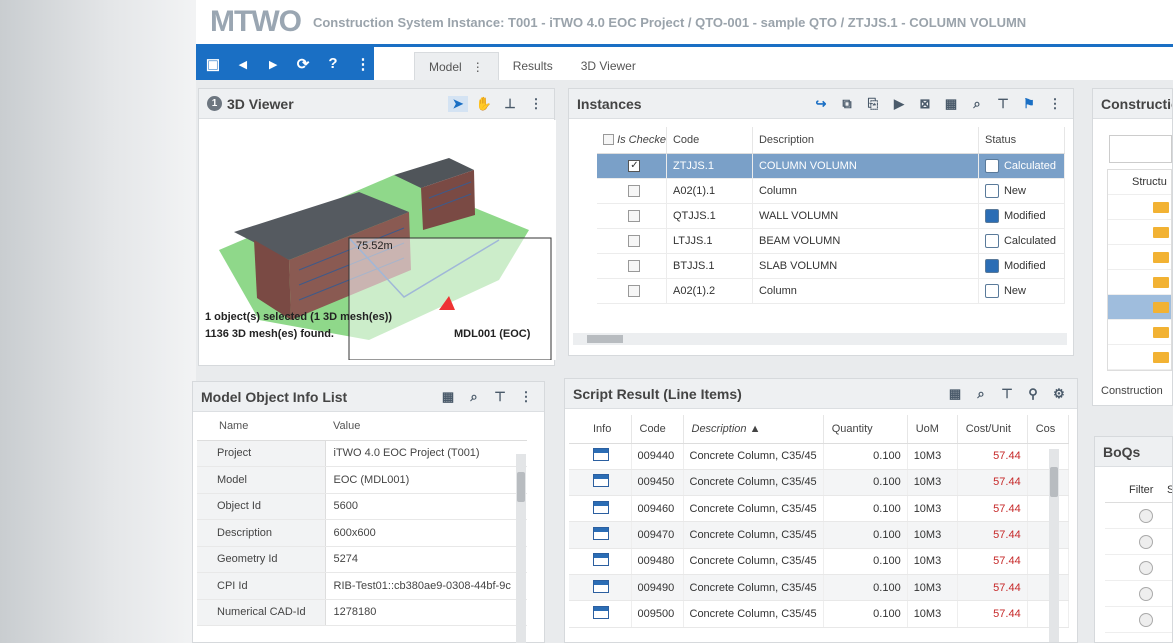 This screenshot has height=643, width=1173. Describe the element at coordinates (243, 64) in the screenshot. I see `prev-icon: ◂` at that location.